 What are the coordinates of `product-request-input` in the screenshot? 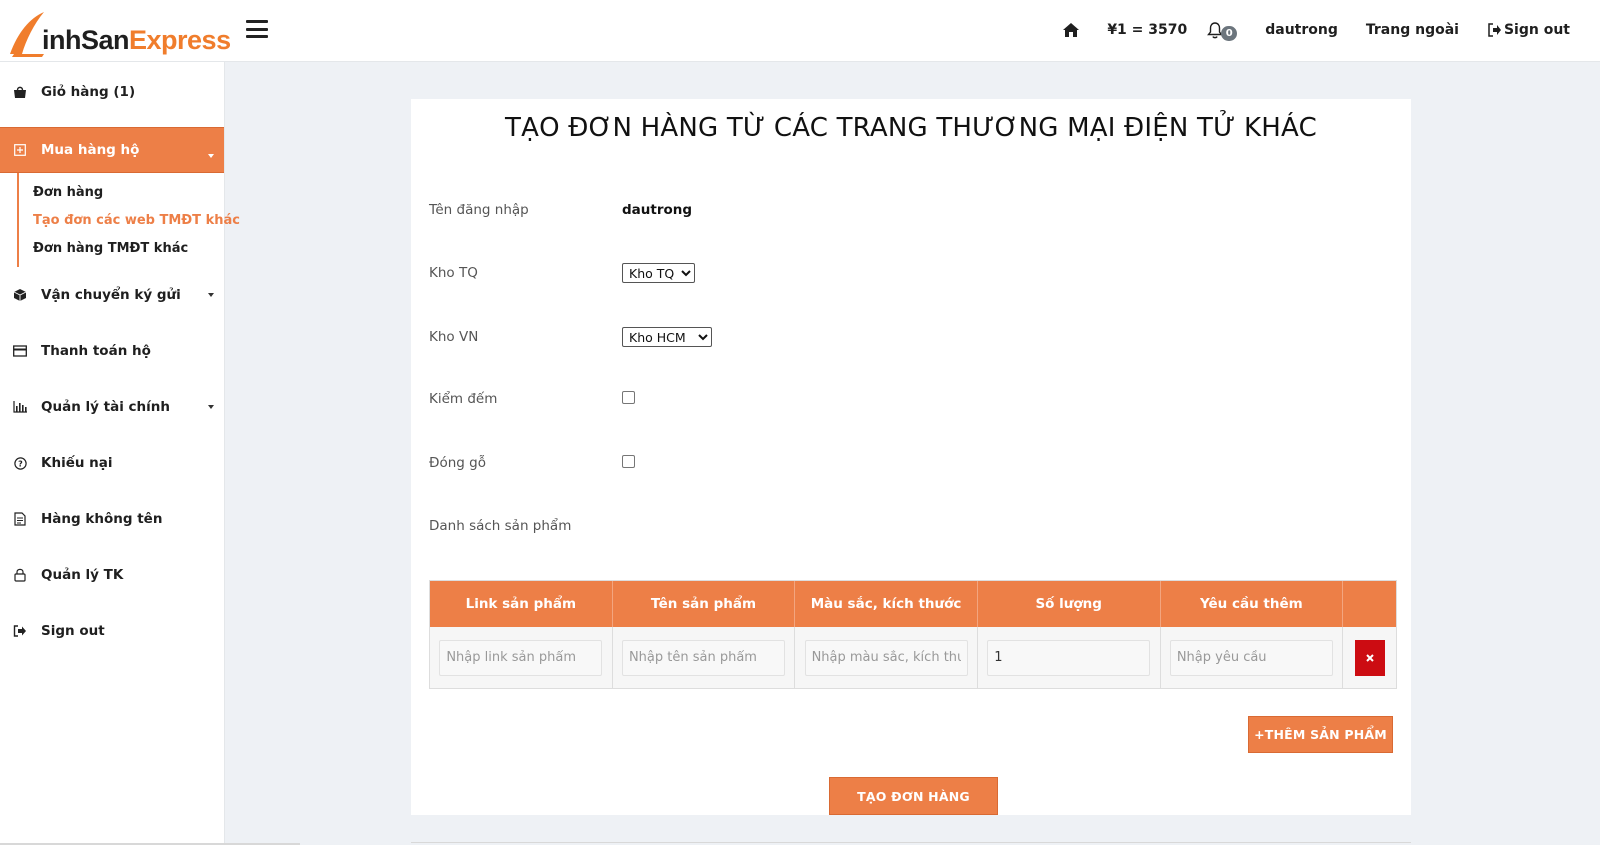 It's located at (1251, 657).